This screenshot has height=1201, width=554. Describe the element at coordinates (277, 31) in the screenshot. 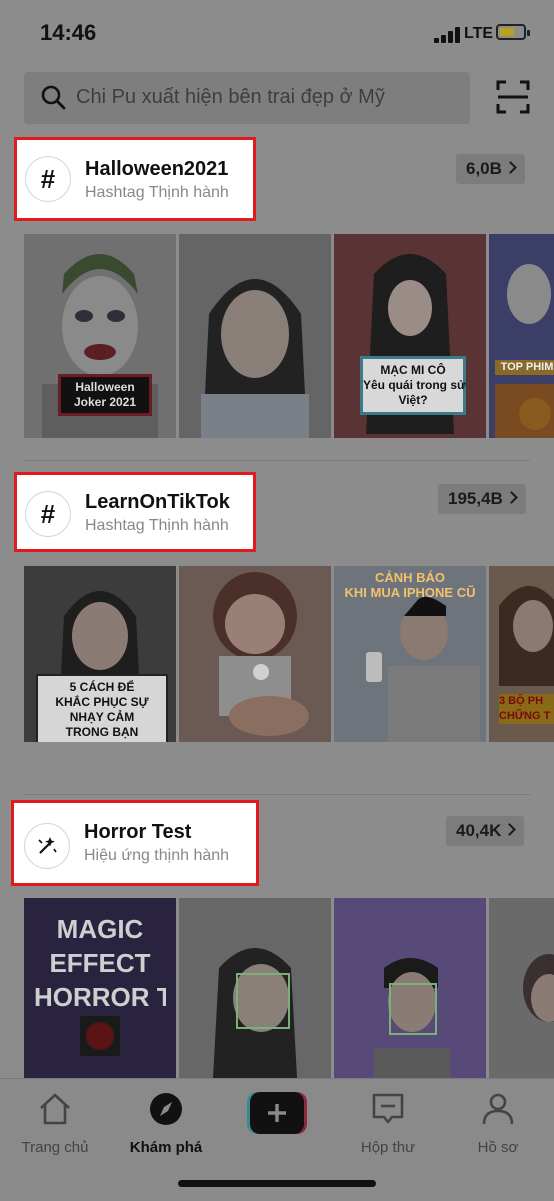

I see `status-bar: 14:46 LTE` at that location.